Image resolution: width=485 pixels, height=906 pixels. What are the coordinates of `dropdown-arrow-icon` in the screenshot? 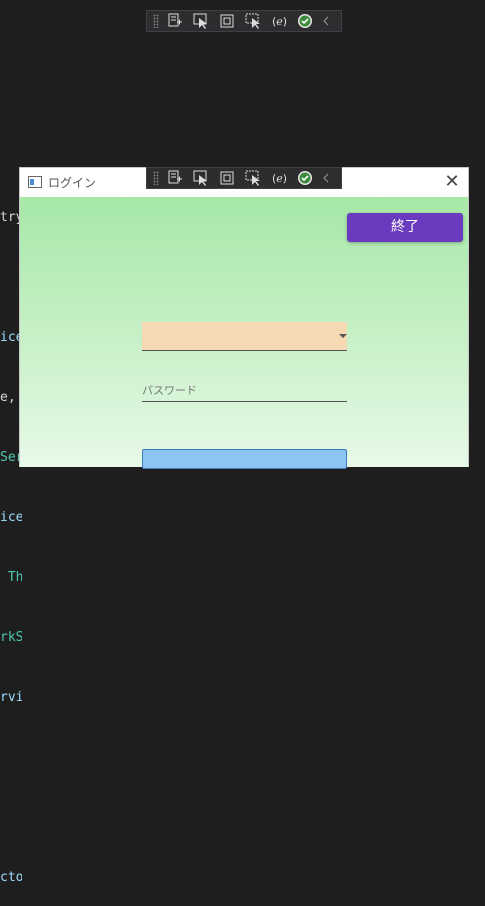 It's located at (343, 336).